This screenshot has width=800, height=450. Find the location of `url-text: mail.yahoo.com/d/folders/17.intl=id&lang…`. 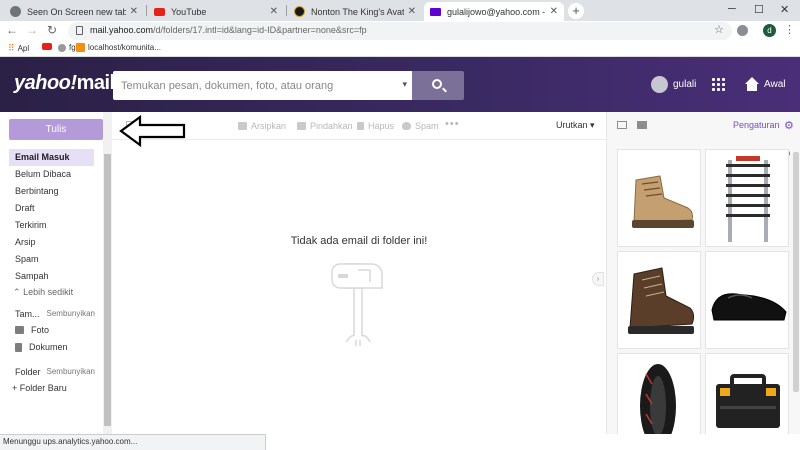

url-text: mail.yahoo.com/d/folders/17.intl=id&lang… is located at coordinates (228, 30).